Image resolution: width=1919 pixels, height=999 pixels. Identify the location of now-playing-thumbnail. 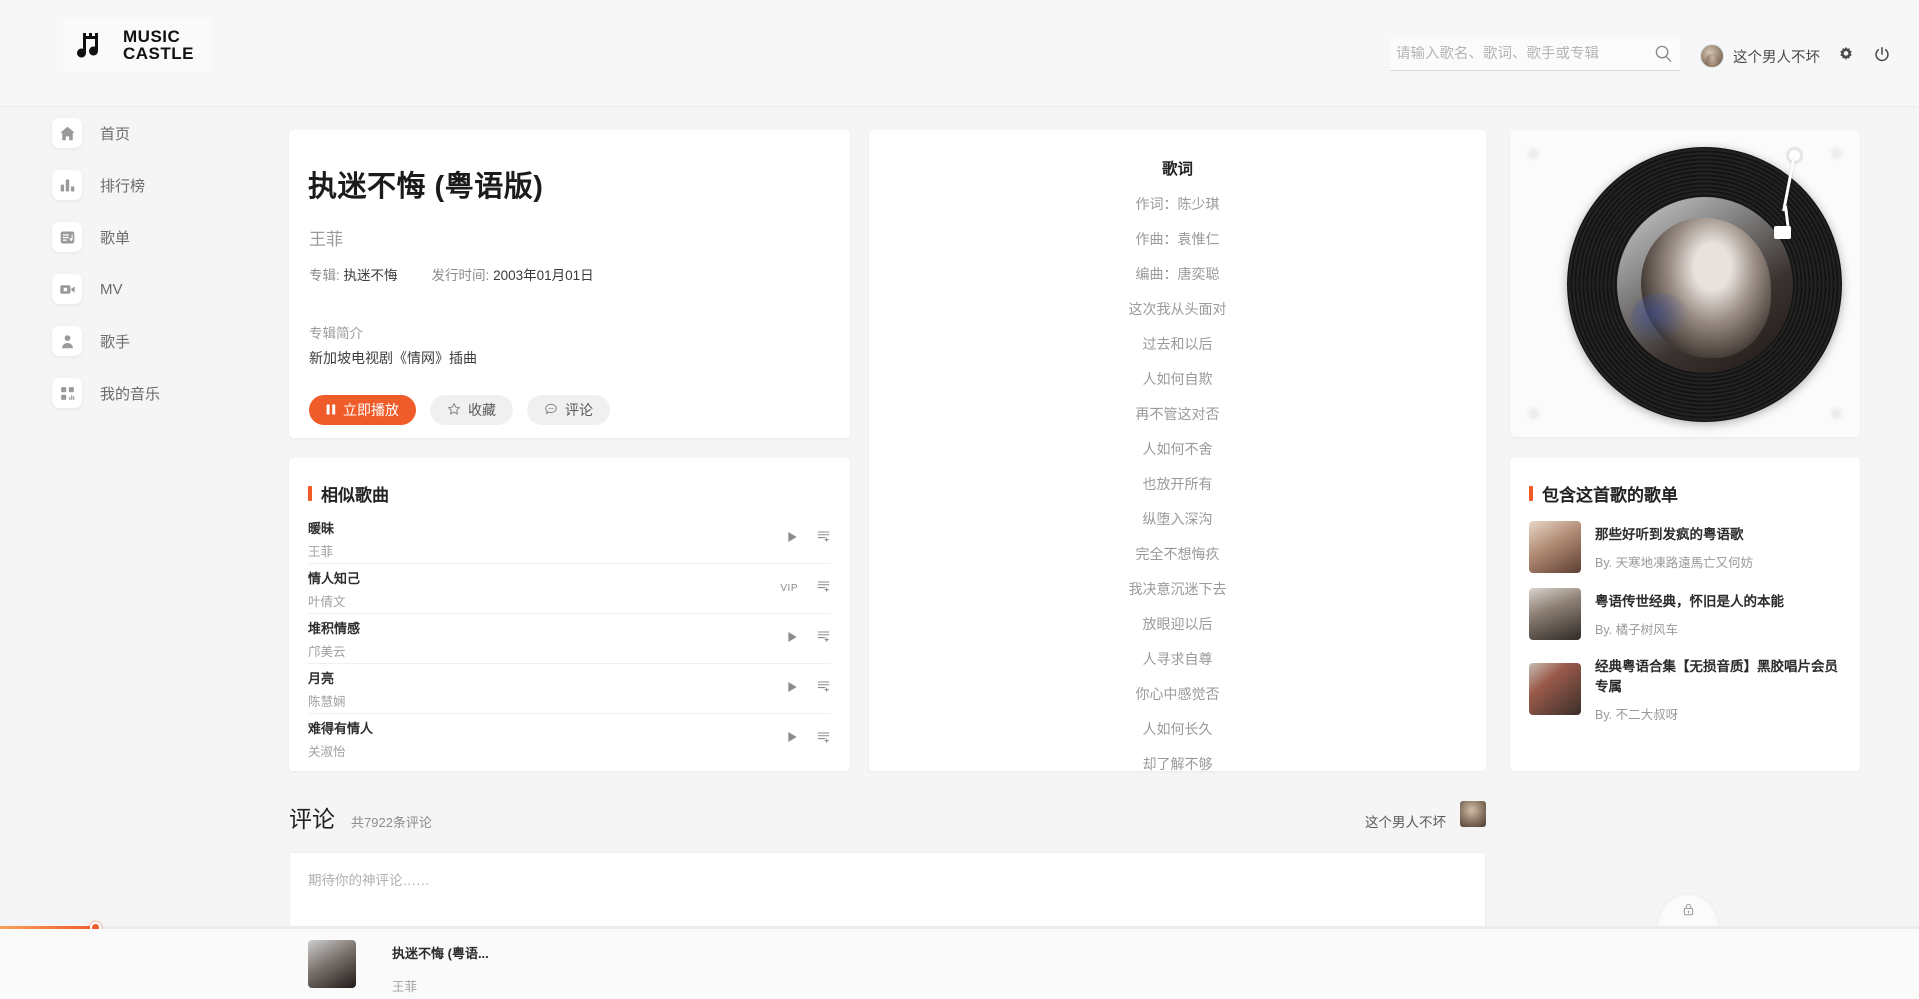
(332, 964).